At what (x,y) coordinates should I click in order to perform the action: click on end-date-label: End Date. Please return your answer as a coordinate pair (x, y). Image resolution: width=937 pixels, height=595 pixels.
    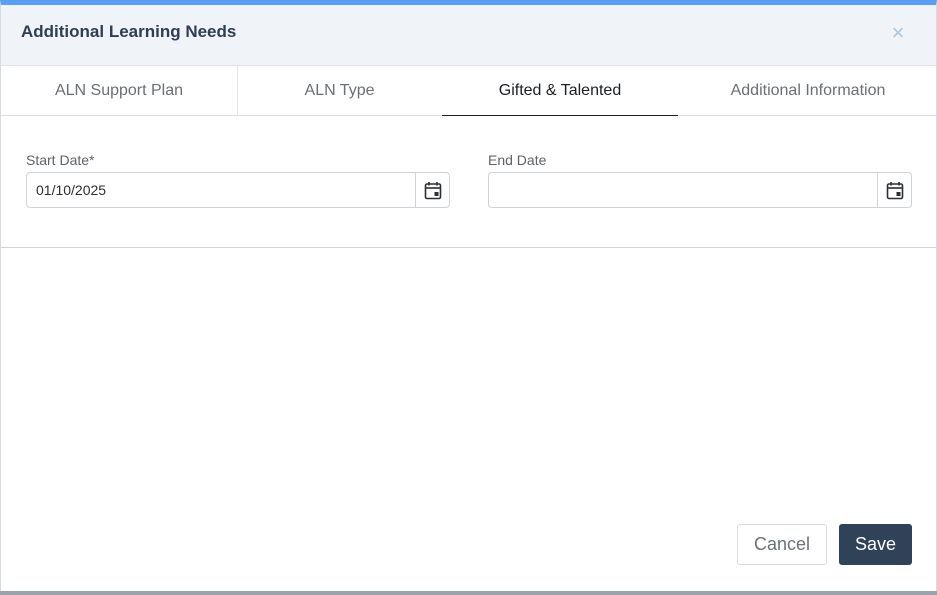
    Looking at the image, I should click on (517, 160).